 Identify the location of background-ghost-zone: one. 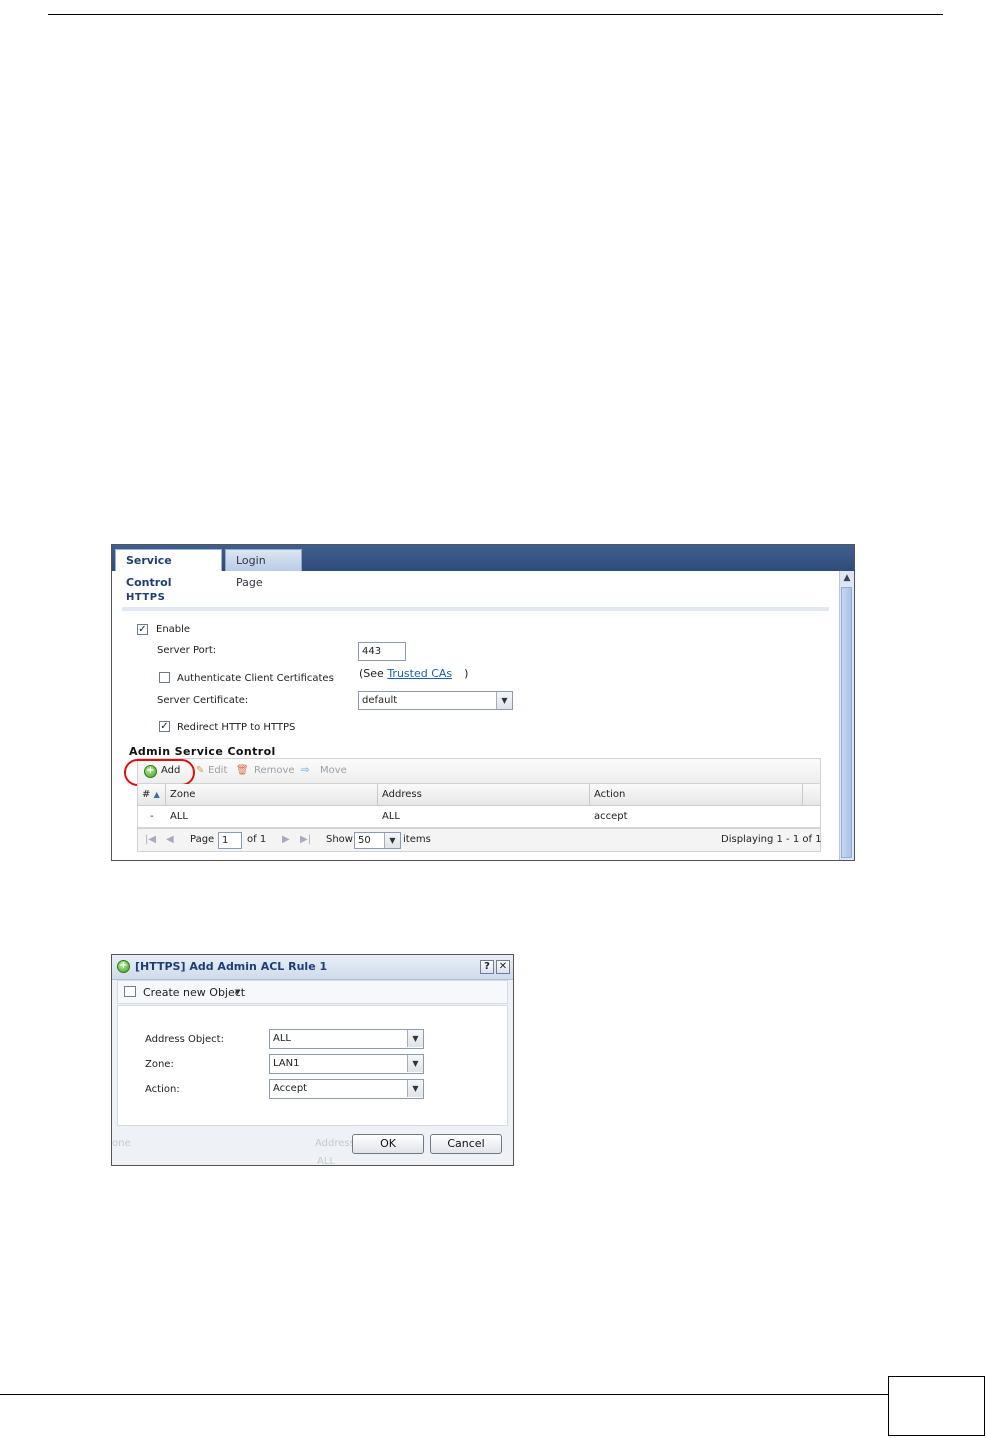
(121, 1143).